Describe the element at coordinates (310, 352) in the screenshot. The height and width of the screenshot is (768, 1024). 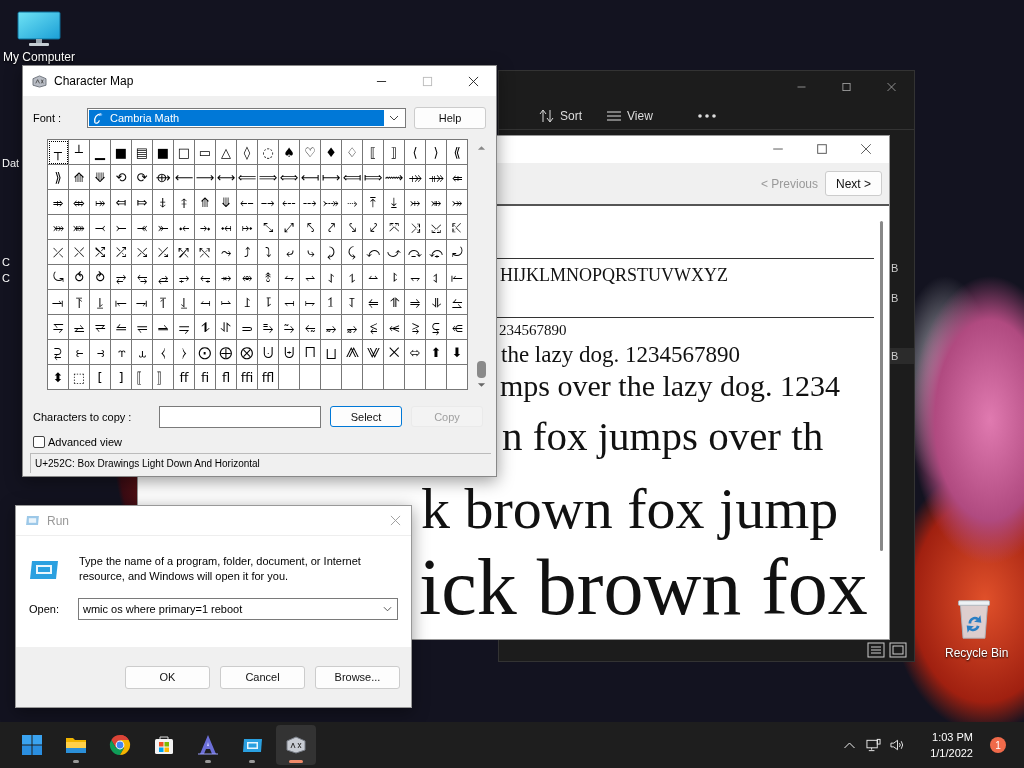
I see `character-cell: ⨅` at that location.